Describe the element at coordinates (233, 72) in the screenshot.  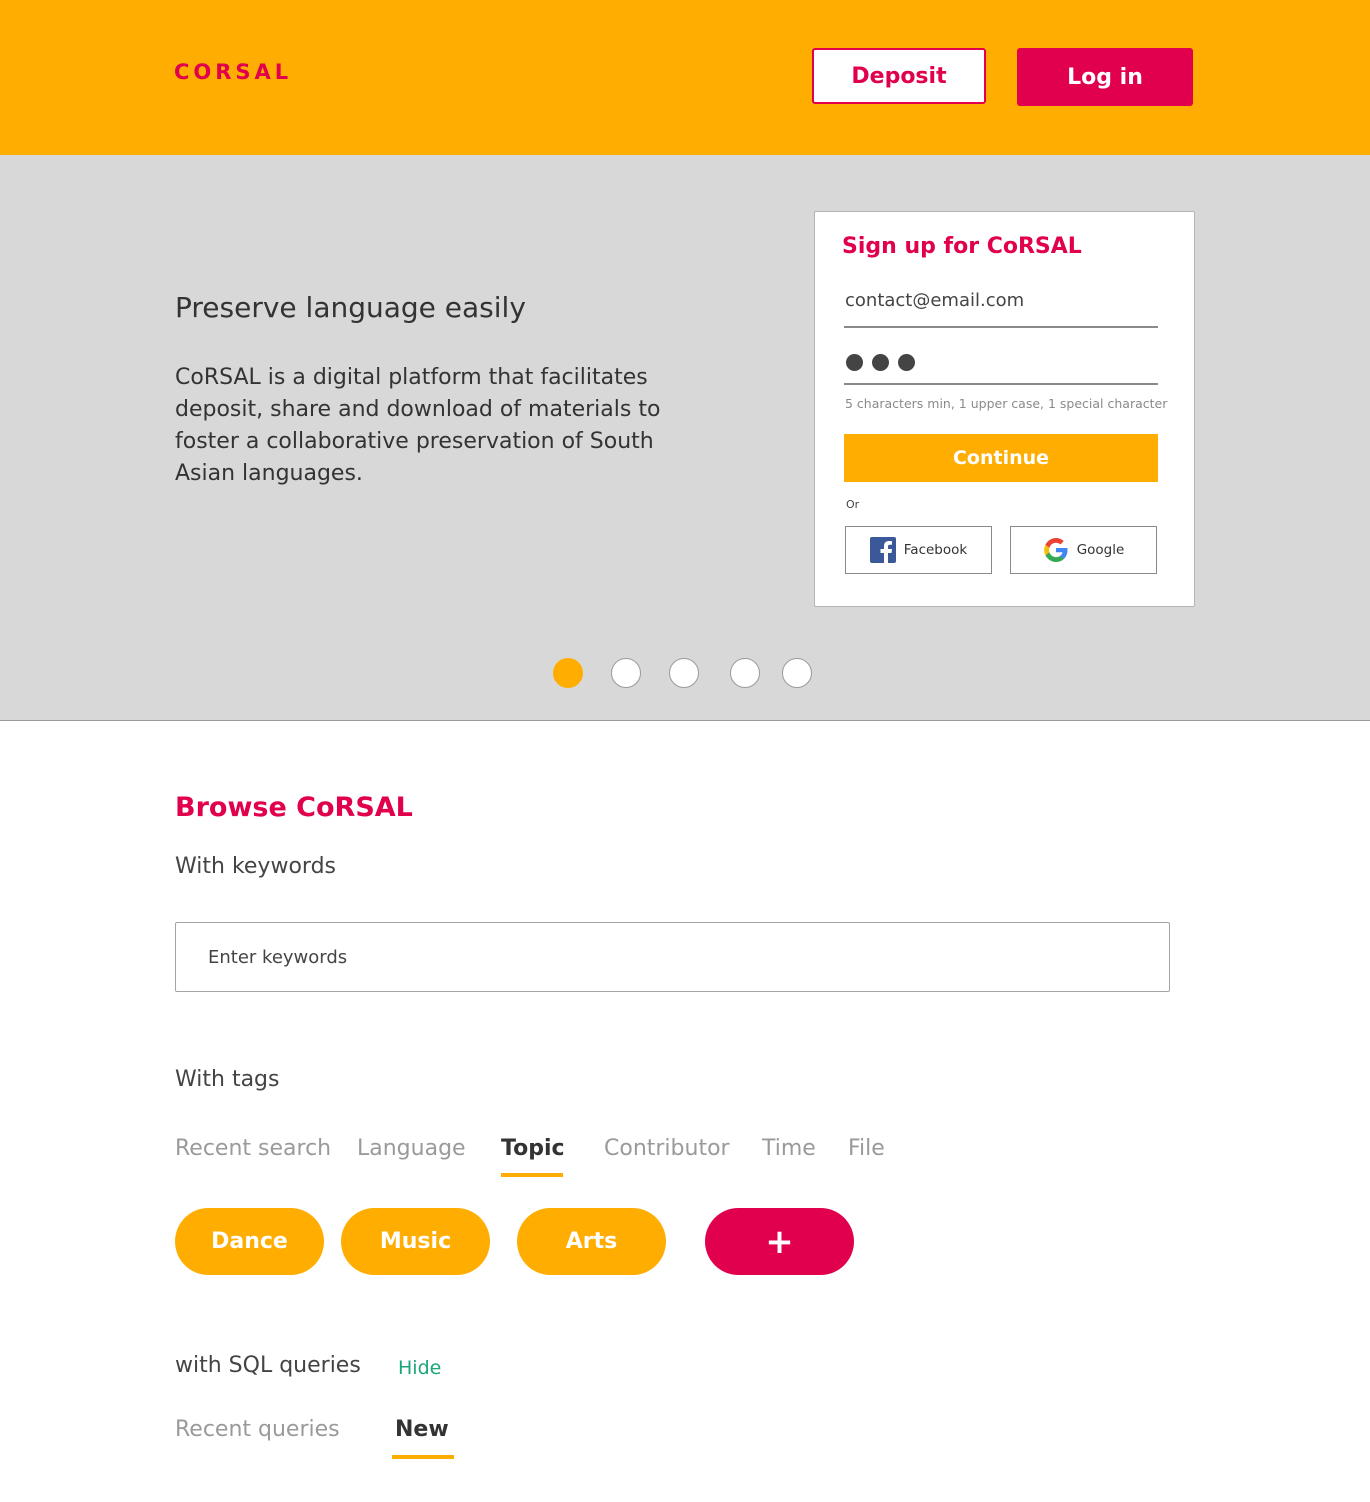
I see `corsal-logo: CORSAL` at that location.